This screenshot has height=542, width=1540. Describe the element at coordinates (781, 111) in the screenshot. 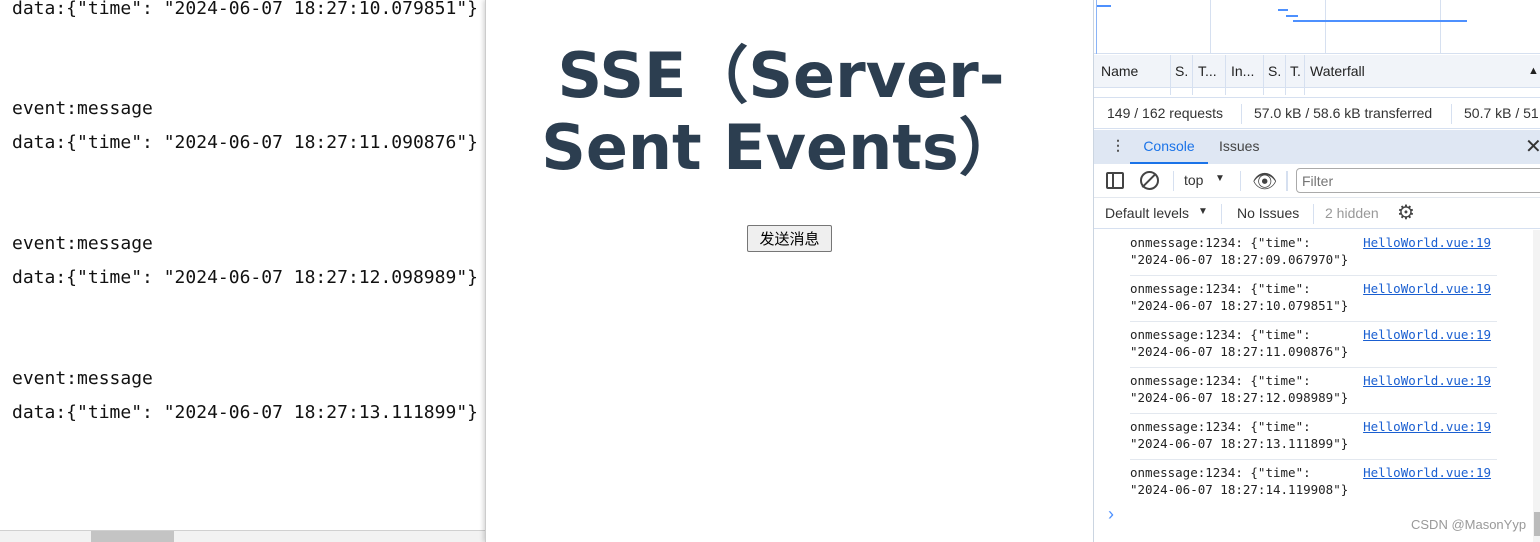

I see `page-title: SSE（Server-Sent Events）` at that location.